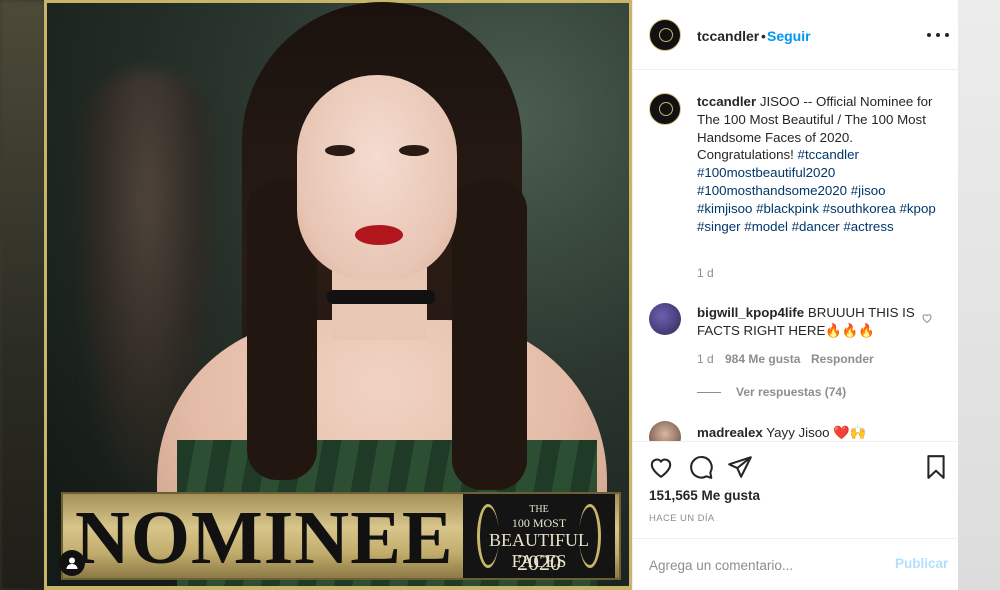 This screenshot has height=590, width=1000. Describe the element at coordinates (764, 565) in the screenshot. I see `comment-input` at that location.